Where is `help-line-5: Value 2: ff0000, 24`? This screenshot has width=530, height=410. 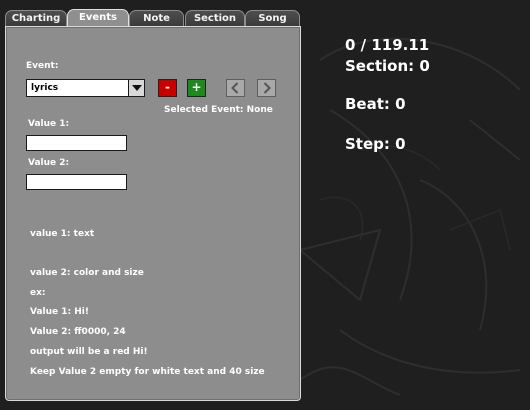
help-line-5: Value 2: ff0000, 24 is located at coordinates (78, 332).